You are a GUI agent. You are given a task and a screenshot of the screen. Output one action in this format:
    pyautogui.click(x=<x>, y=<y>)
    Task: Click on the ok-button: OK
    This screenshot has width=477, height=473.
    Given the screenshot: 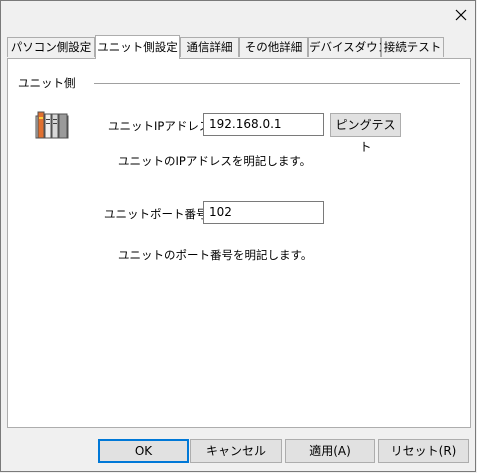 What is the action you would take?
    pyautogui.click(x=143, y=451)
    